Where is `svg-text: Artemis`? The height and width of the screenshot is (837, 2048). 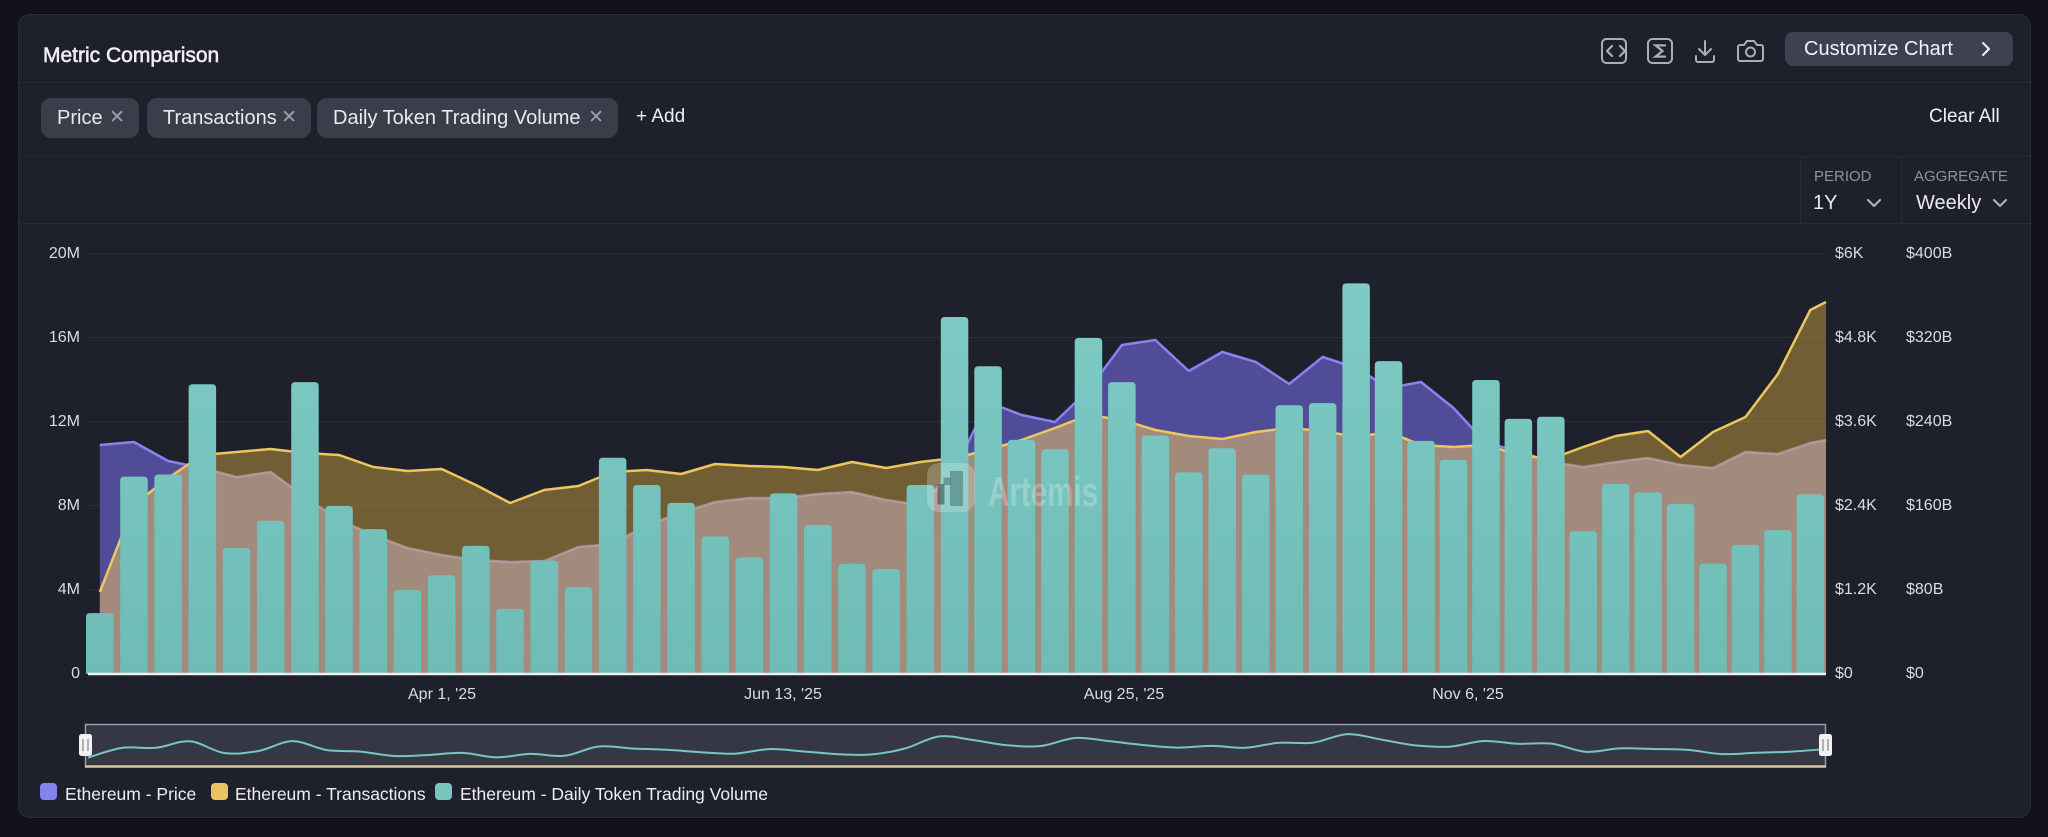 svg-text: Artemis is located at coordinates (1043, 491).